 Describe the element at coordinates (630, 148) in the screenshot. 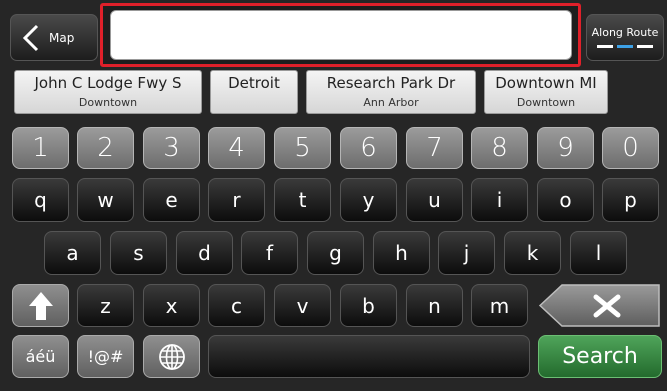

I see `key-0: 0` at that location.